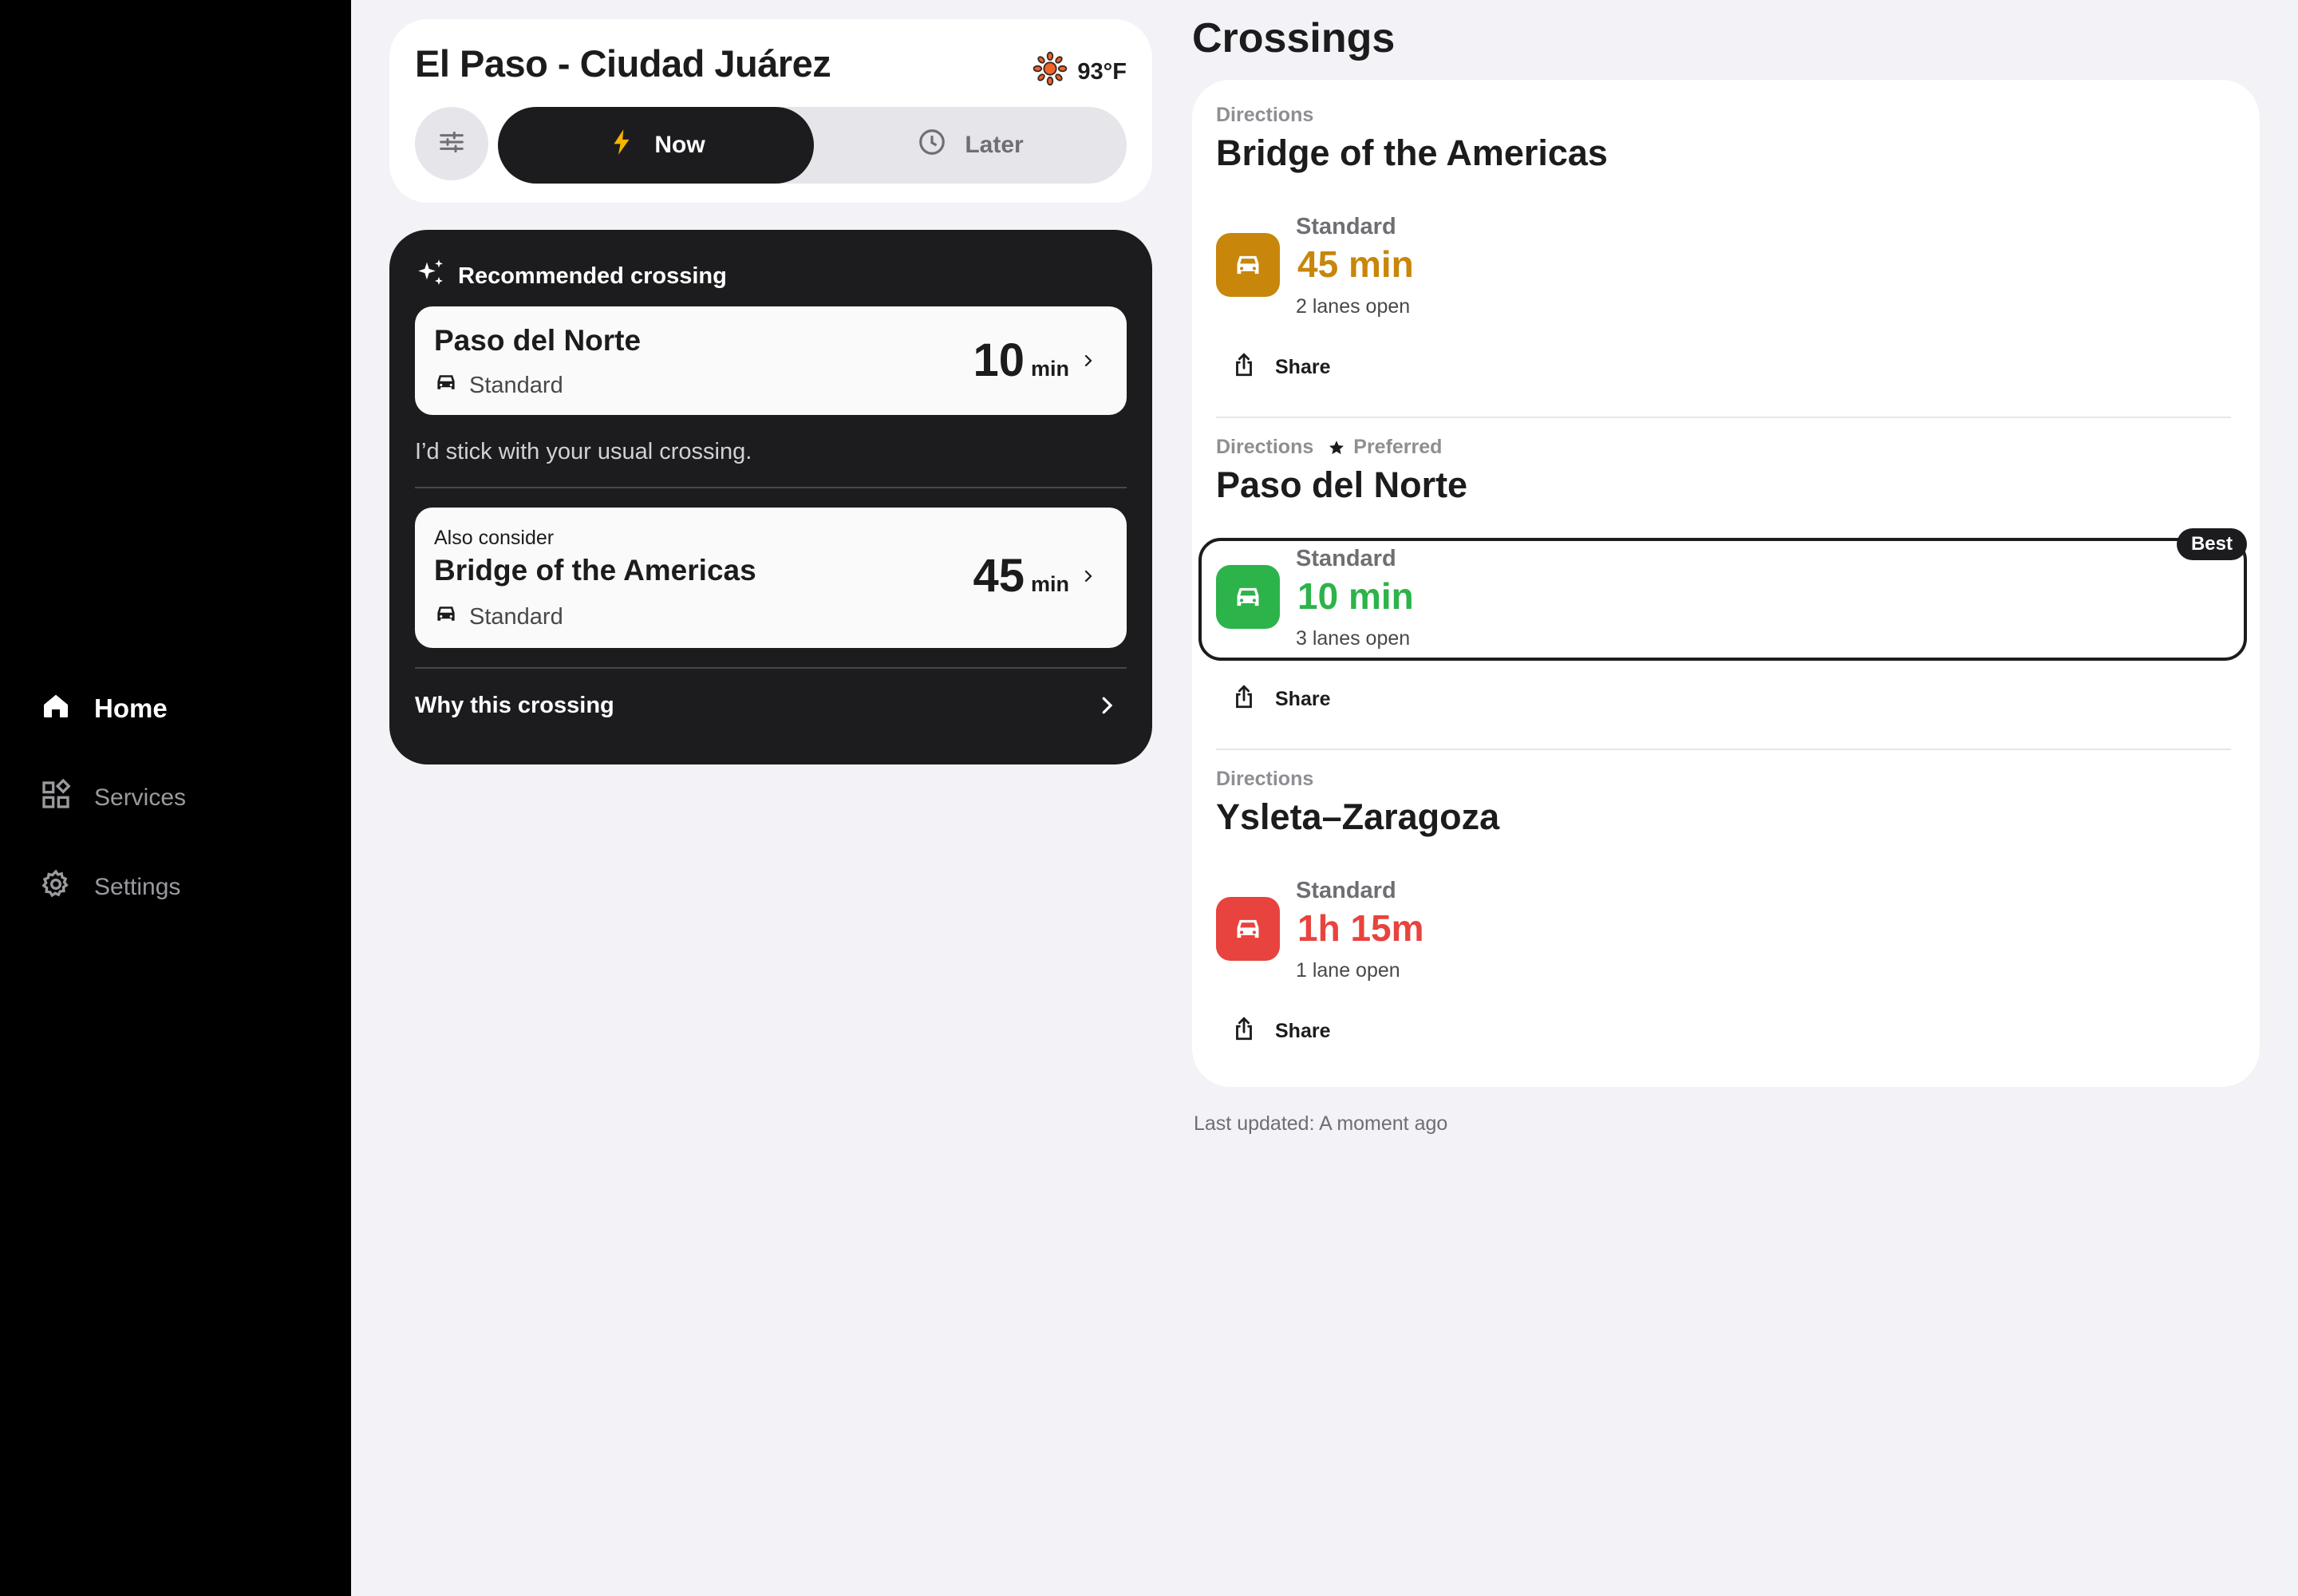 This screenshot has width=2298, height=1596. I want to click on sidebar-item-home: Home, so click(104, 709).